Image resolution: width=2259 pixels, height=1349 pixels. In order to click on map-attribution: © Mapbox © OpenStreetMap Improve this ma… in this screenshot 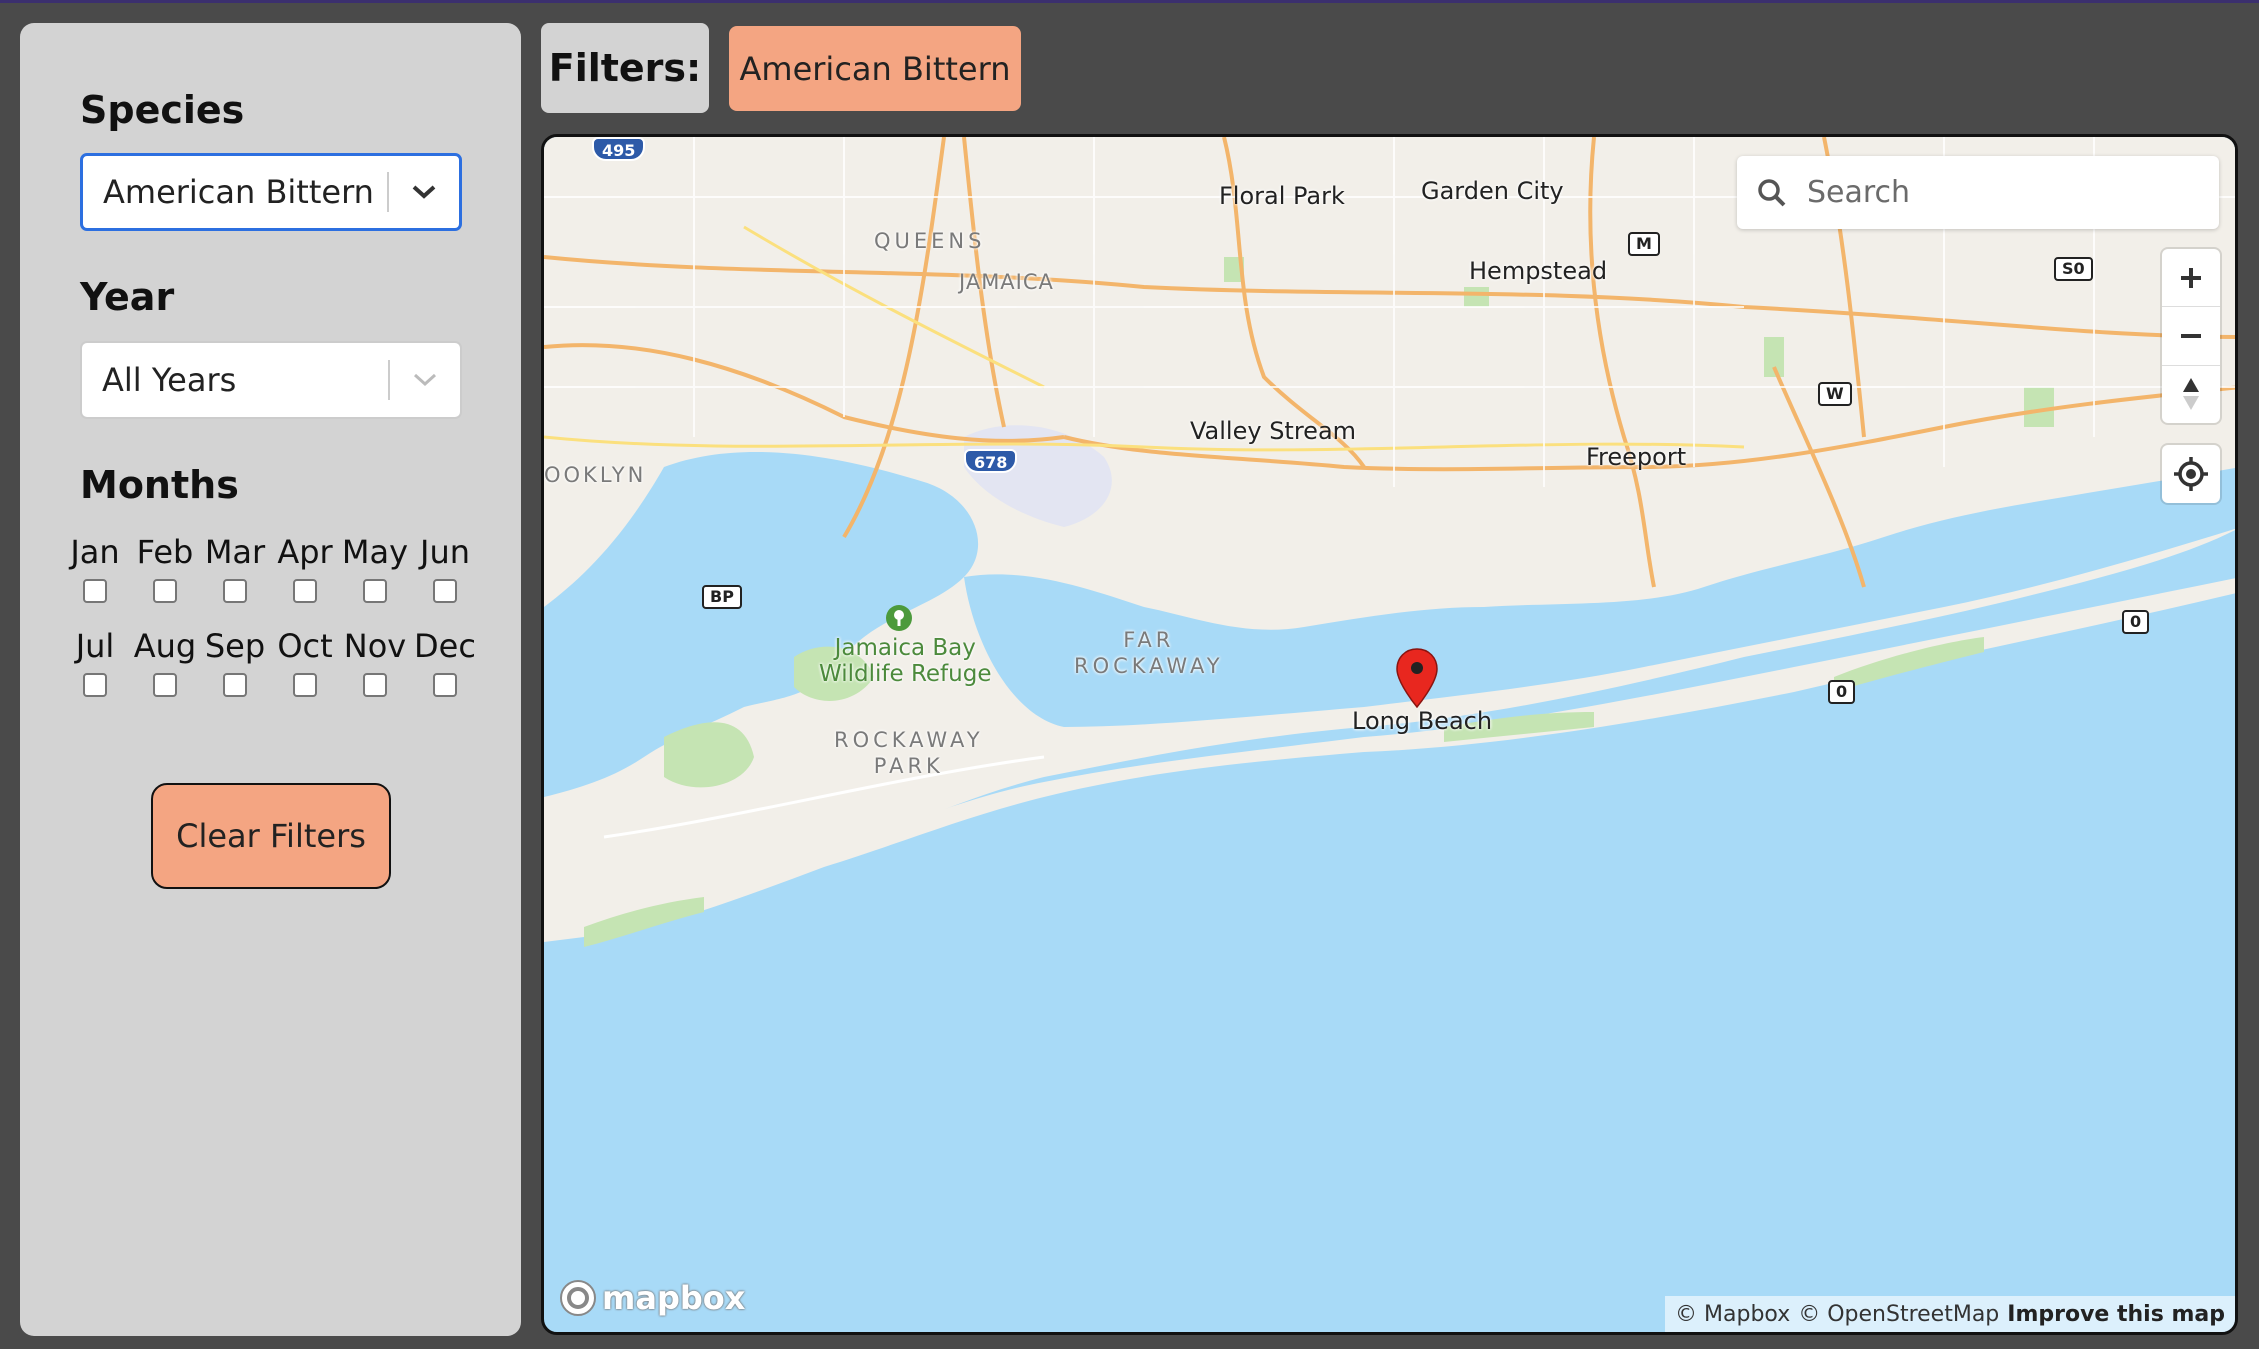, I will do `click(1950, 1314)`.